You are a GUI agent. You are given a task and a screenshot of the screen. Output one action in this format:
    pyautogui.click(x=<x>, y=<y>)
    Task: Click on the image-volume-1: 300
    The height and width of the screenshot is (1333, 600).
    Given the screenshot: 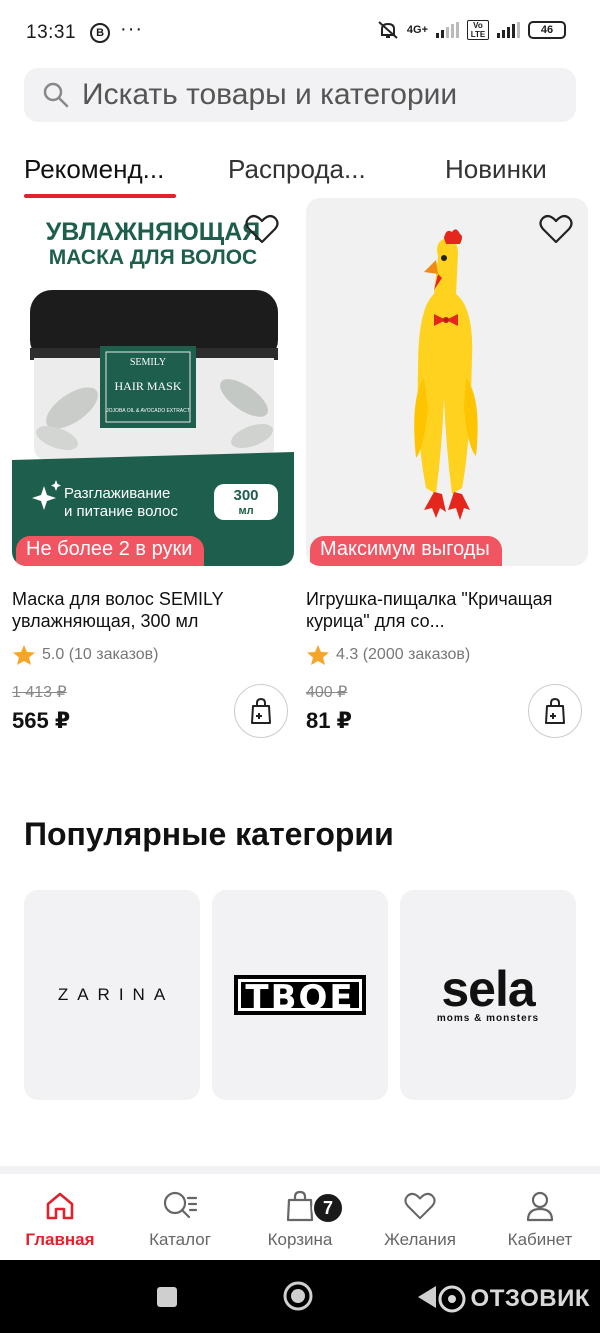 What is the action you would take?
    pyautogui.click(x=245, y=495)
    